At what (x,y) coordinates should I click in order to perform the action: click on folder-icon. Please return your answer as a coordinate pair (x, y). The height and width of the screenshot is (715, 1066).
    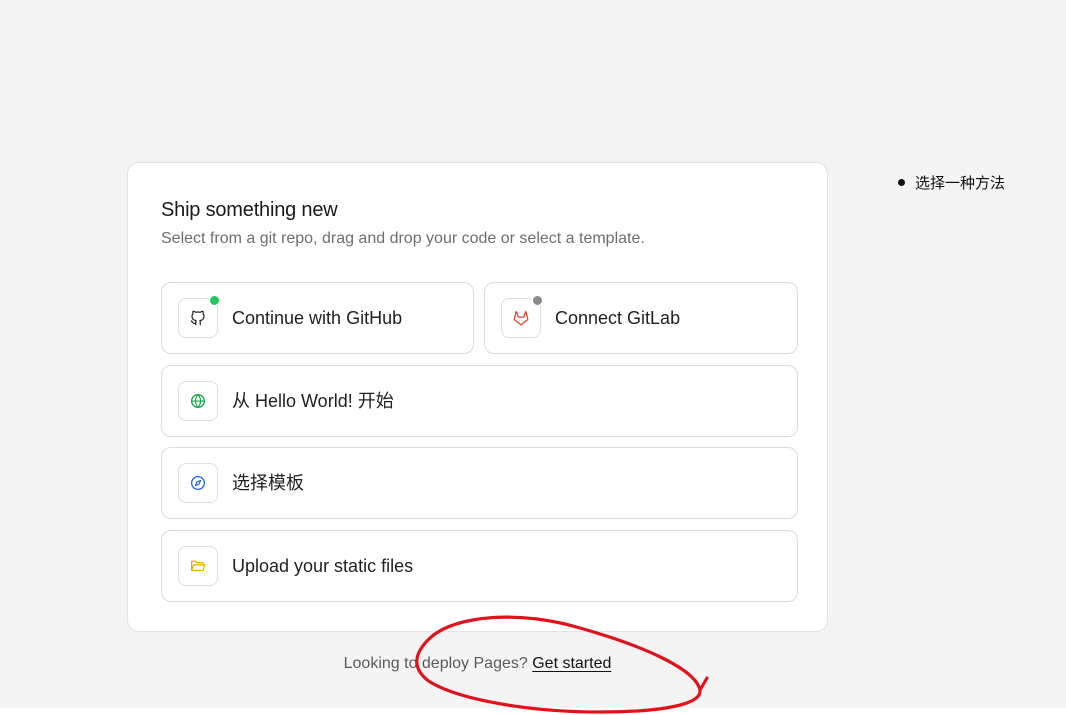
    Looking at the image, I should click on (198, 566).